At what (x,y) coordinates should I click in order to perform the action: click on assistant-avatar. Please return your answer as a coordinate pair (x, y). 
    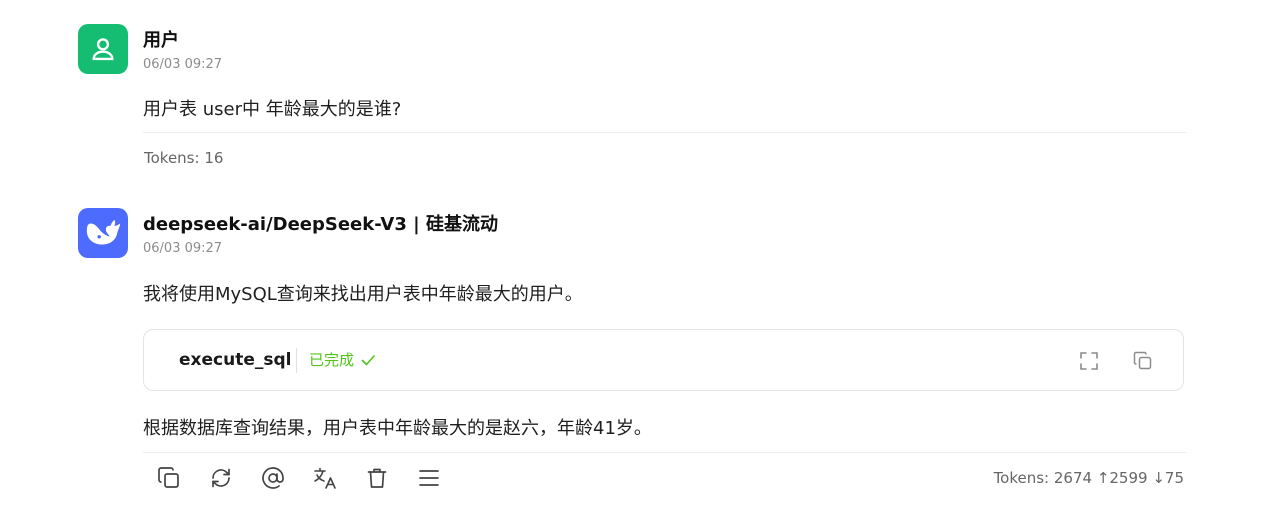
    Looking at the image, I should click on (103, 233).